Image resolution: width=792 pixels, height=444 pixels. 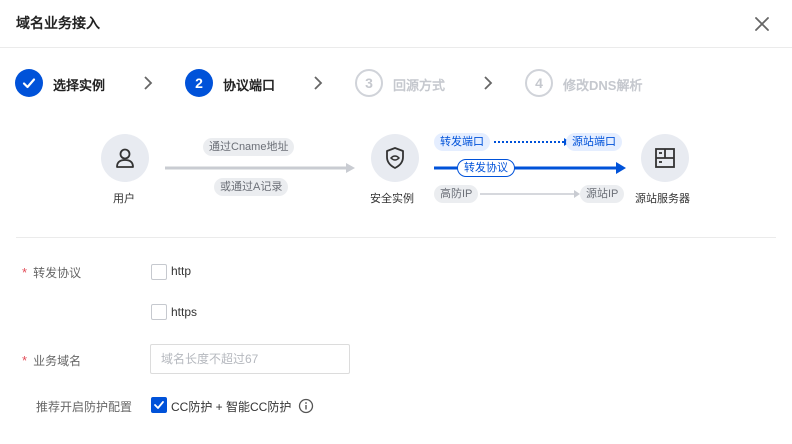 What do you see at coordinates (199, 83) in the screenshot?
I see `step-2-number: 2` at bounding box center [199, 83].